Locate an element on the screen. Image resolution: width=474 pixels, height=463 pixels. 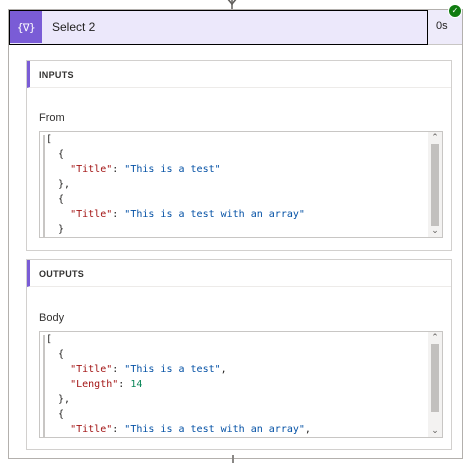
flow-connector-bottom is located at coordinates (233, 459).